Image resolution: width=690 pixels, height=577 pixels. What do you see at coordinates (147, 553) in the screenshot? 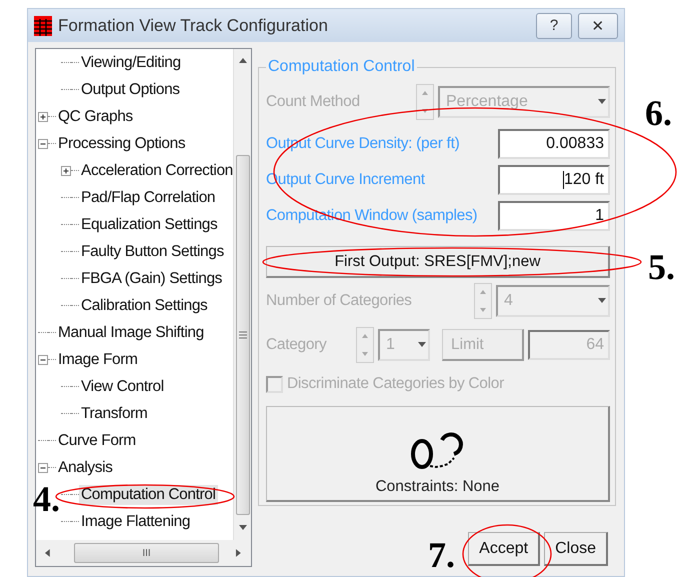
I see `scrollbar-thumb: III` at bounding box center [147, 553].